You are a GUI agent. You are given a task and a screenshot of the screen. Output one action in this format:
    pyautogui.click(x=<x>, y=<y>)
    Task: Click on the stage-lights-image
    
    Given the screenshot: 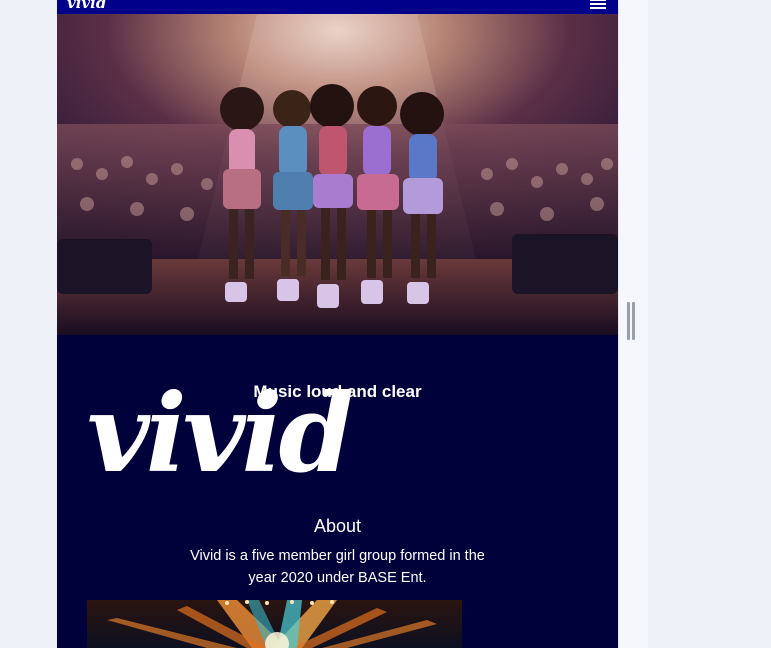 What is the action you would take?
    pyautogui.click(x=274, y=624)
    